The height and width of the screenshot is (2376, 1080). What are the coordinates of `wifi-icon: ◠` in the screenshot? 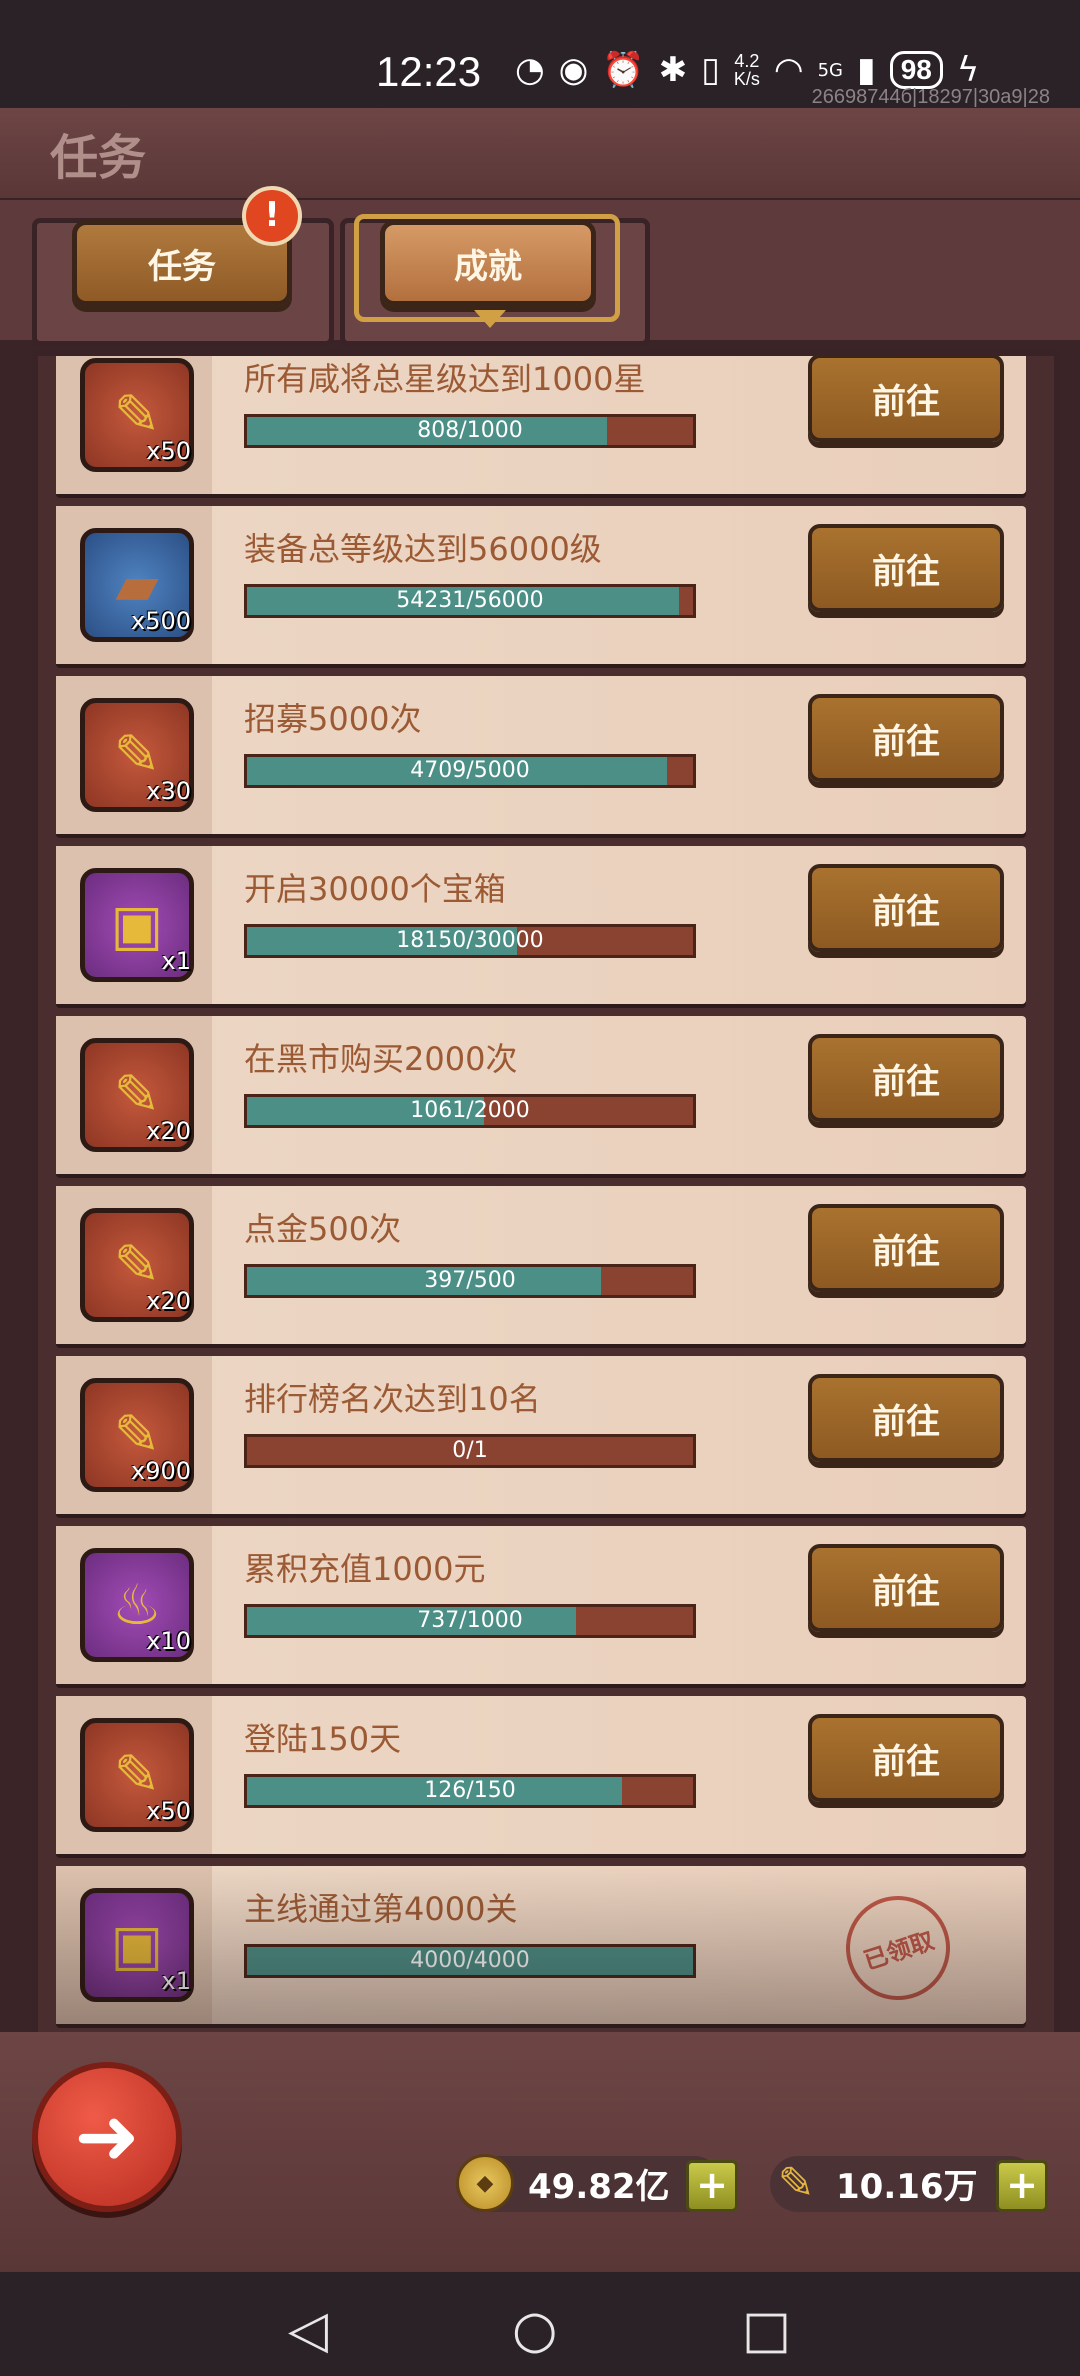 It's located at (788, 70).